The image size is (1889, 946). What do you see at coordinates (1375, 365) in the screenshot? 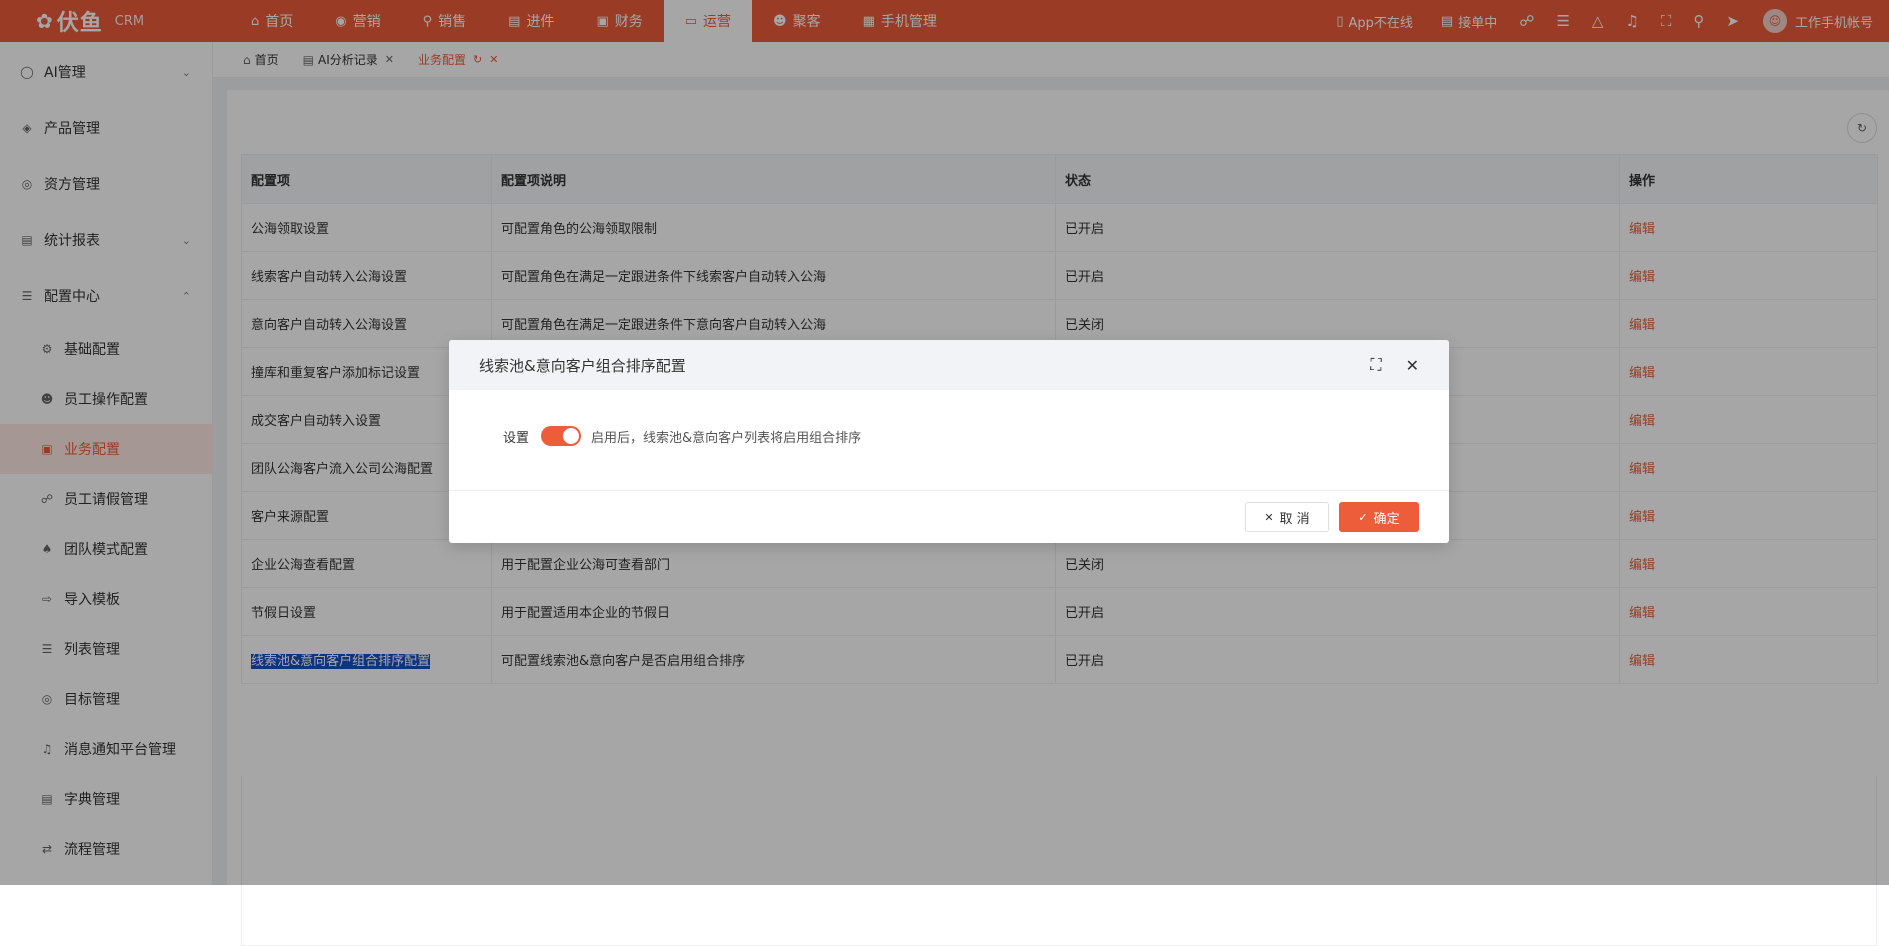
I see `maximize-icon: ⛶` at bounding box center [1375, 365].